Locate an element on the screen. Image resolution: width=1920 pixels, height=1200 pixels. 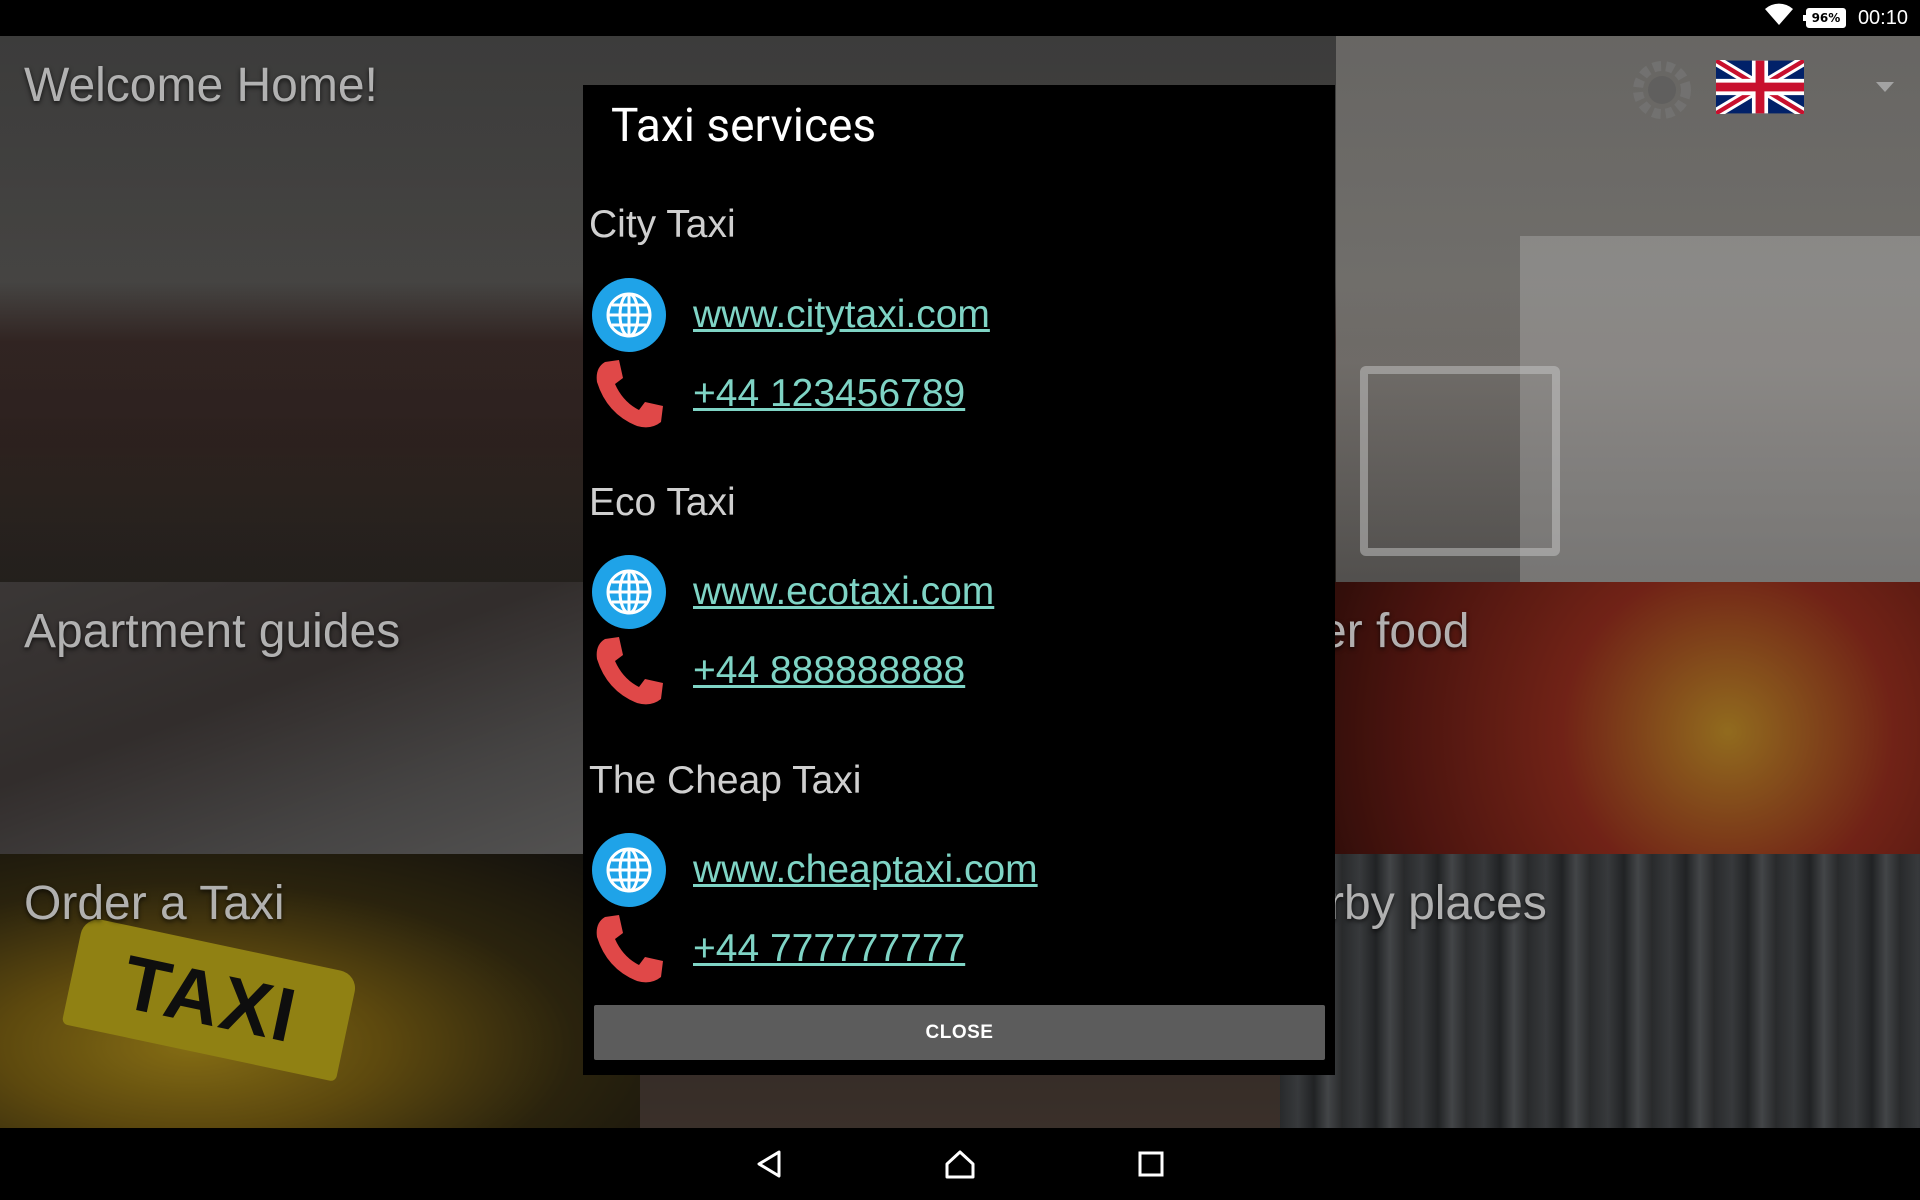
phone-row: +44 888888888 is located at coordinates (777, 671).